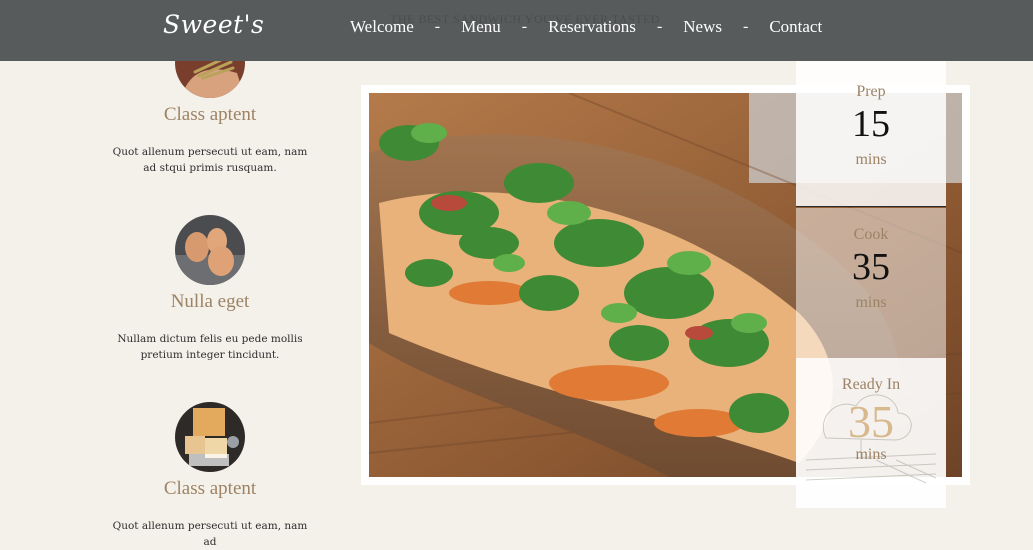 Image resolution: width=1033 pixels, height=550 pixels. What do you see at coordinates (382, 27) in the screenshot?
I see `nav-welcome: Welcome` at bounding box center [382, 27].